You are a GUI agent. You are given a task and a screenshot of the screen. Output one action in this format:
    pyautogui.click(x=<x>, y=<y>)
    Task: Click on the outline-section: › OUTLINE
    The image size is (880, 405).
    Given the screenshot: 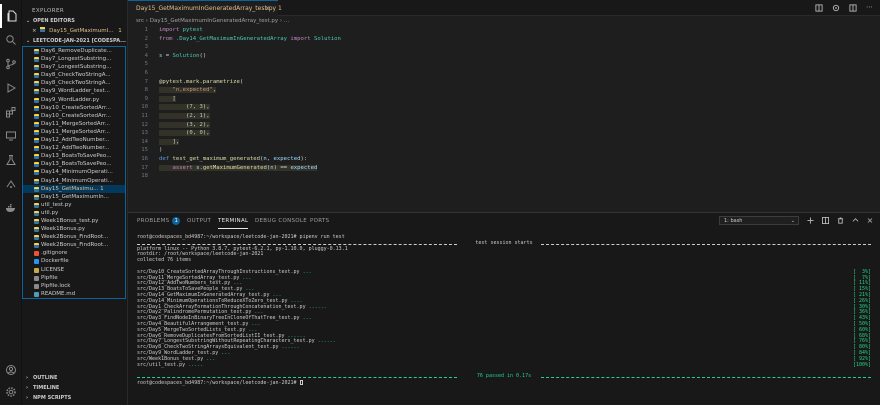 What is the action you would take?
    pyautogui.click(x=74, y=378)
    